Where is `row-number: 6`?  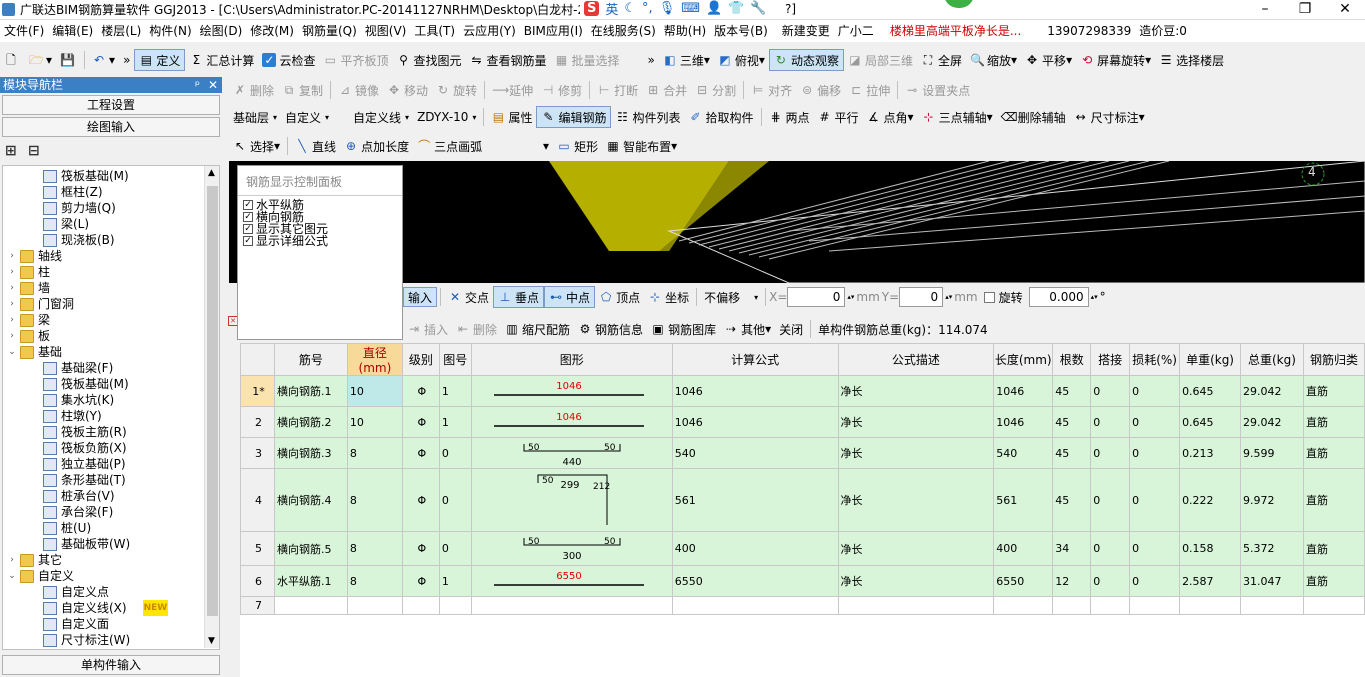 row-number: 6 is located at coordinates (257, 581).